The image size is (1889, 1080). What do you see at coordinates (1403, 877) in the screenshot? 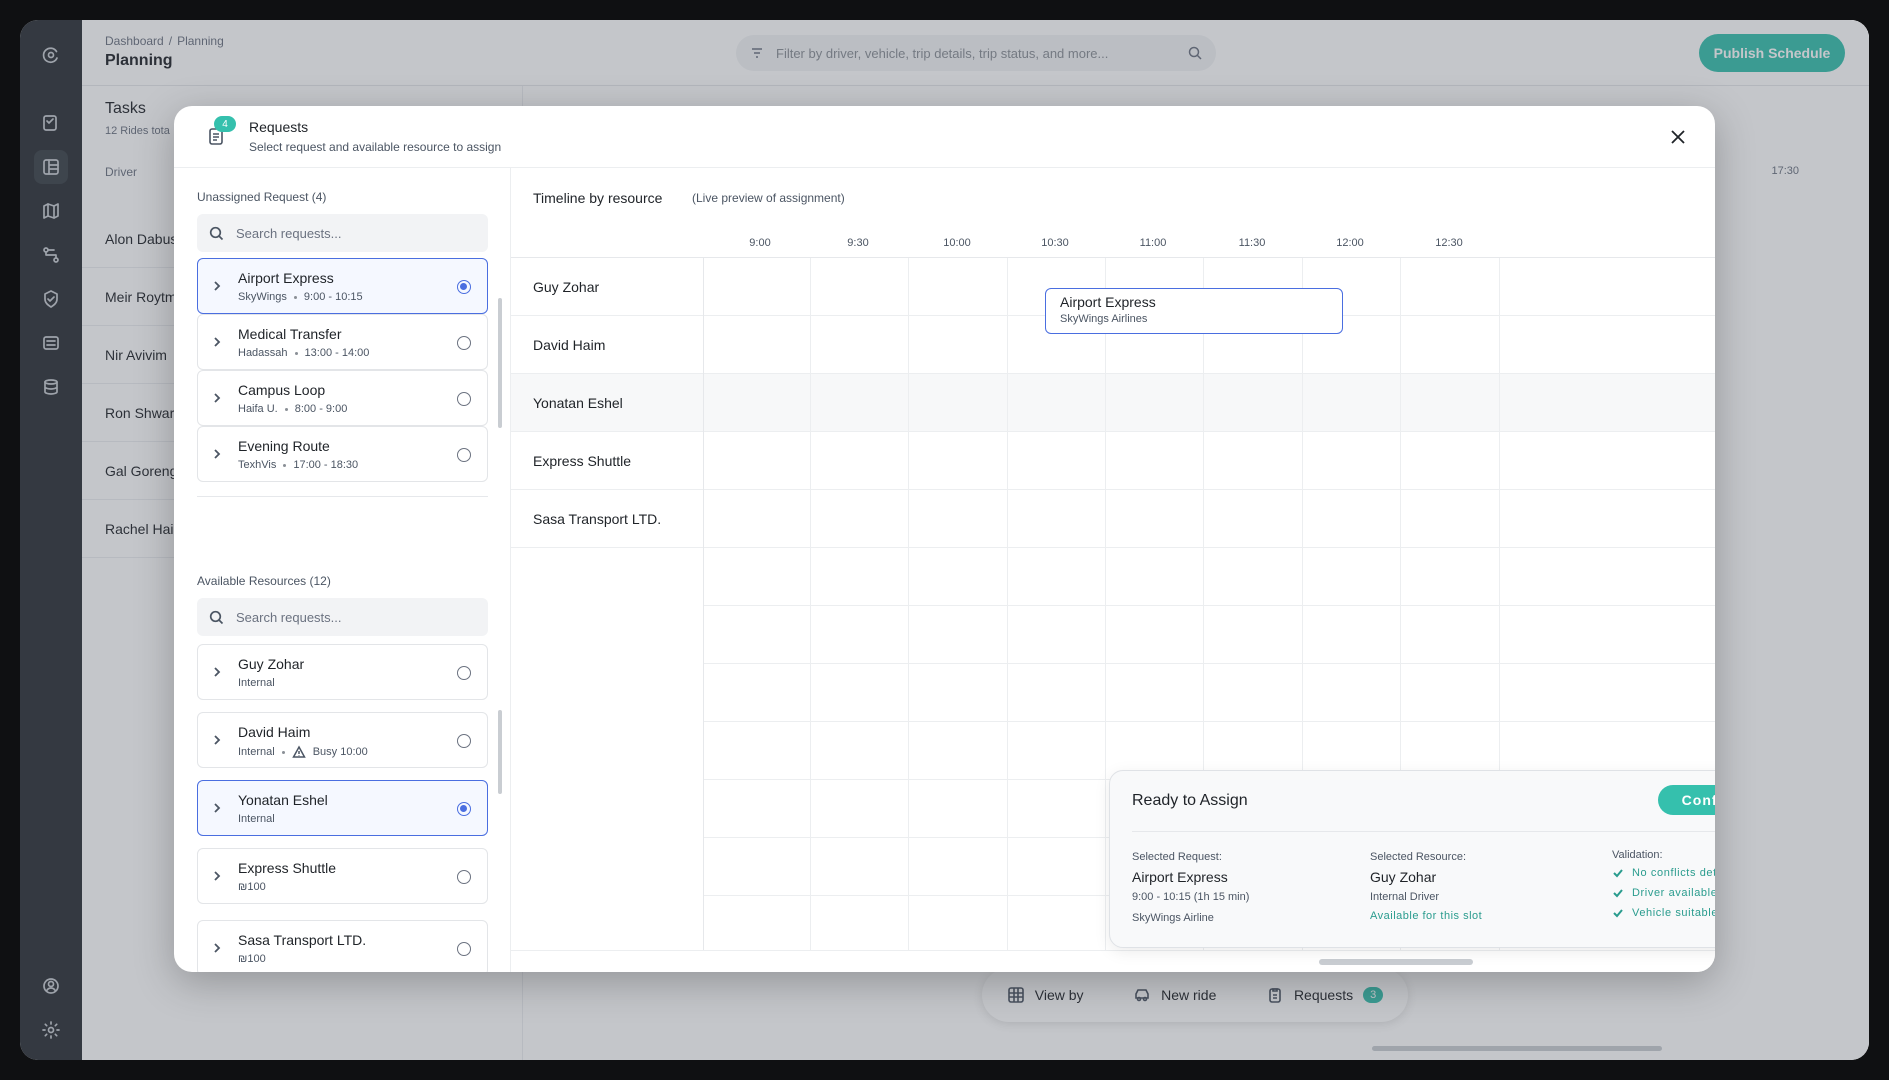
I see `selected-resource-name: Guy Zohar` at bounding box center [1403, 877].